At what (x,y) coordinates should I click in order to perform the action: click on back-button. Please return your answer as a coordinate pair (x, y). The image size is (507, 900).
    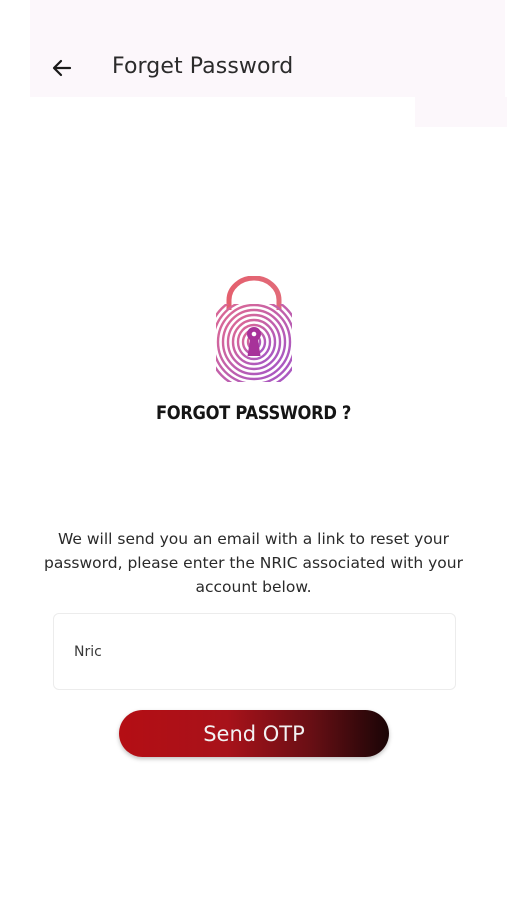
    Looking at the image, I should click on (62, 68).